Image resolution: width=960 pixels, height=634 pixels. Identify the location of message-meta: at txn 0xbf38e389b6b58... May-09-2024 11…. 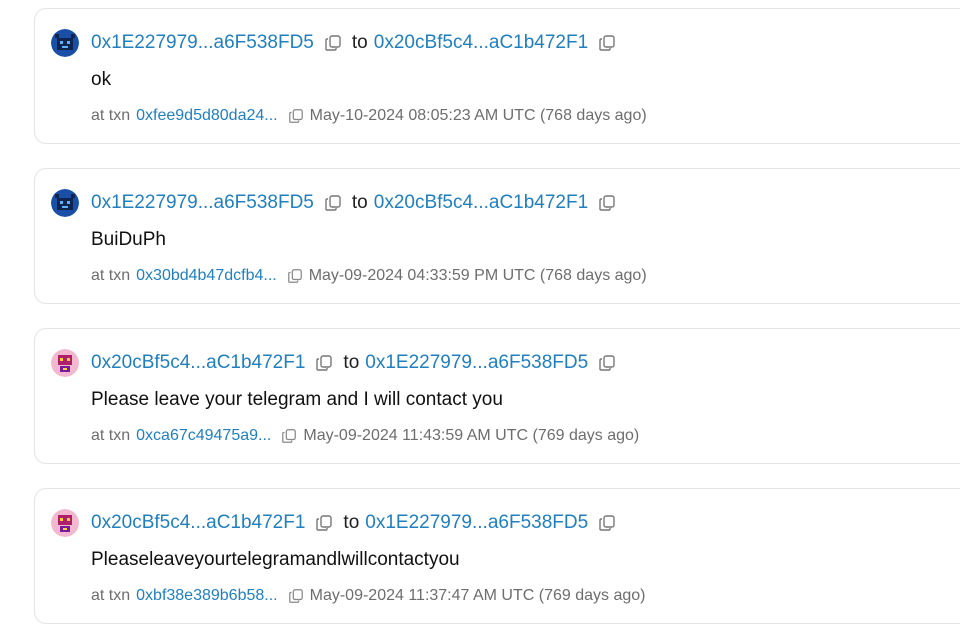
(368, 596).